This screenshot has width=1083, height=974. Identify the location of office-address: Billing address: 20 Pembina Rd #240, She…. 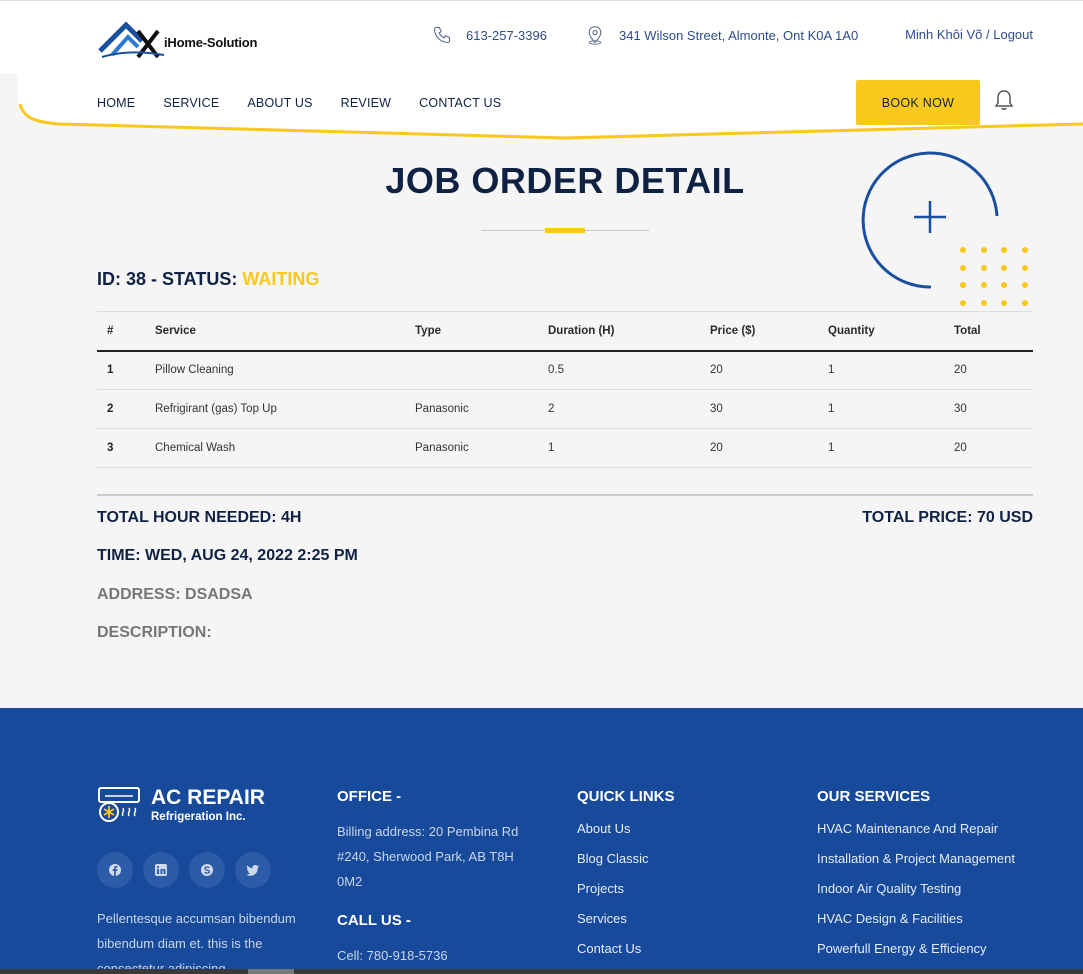
(428, 856).